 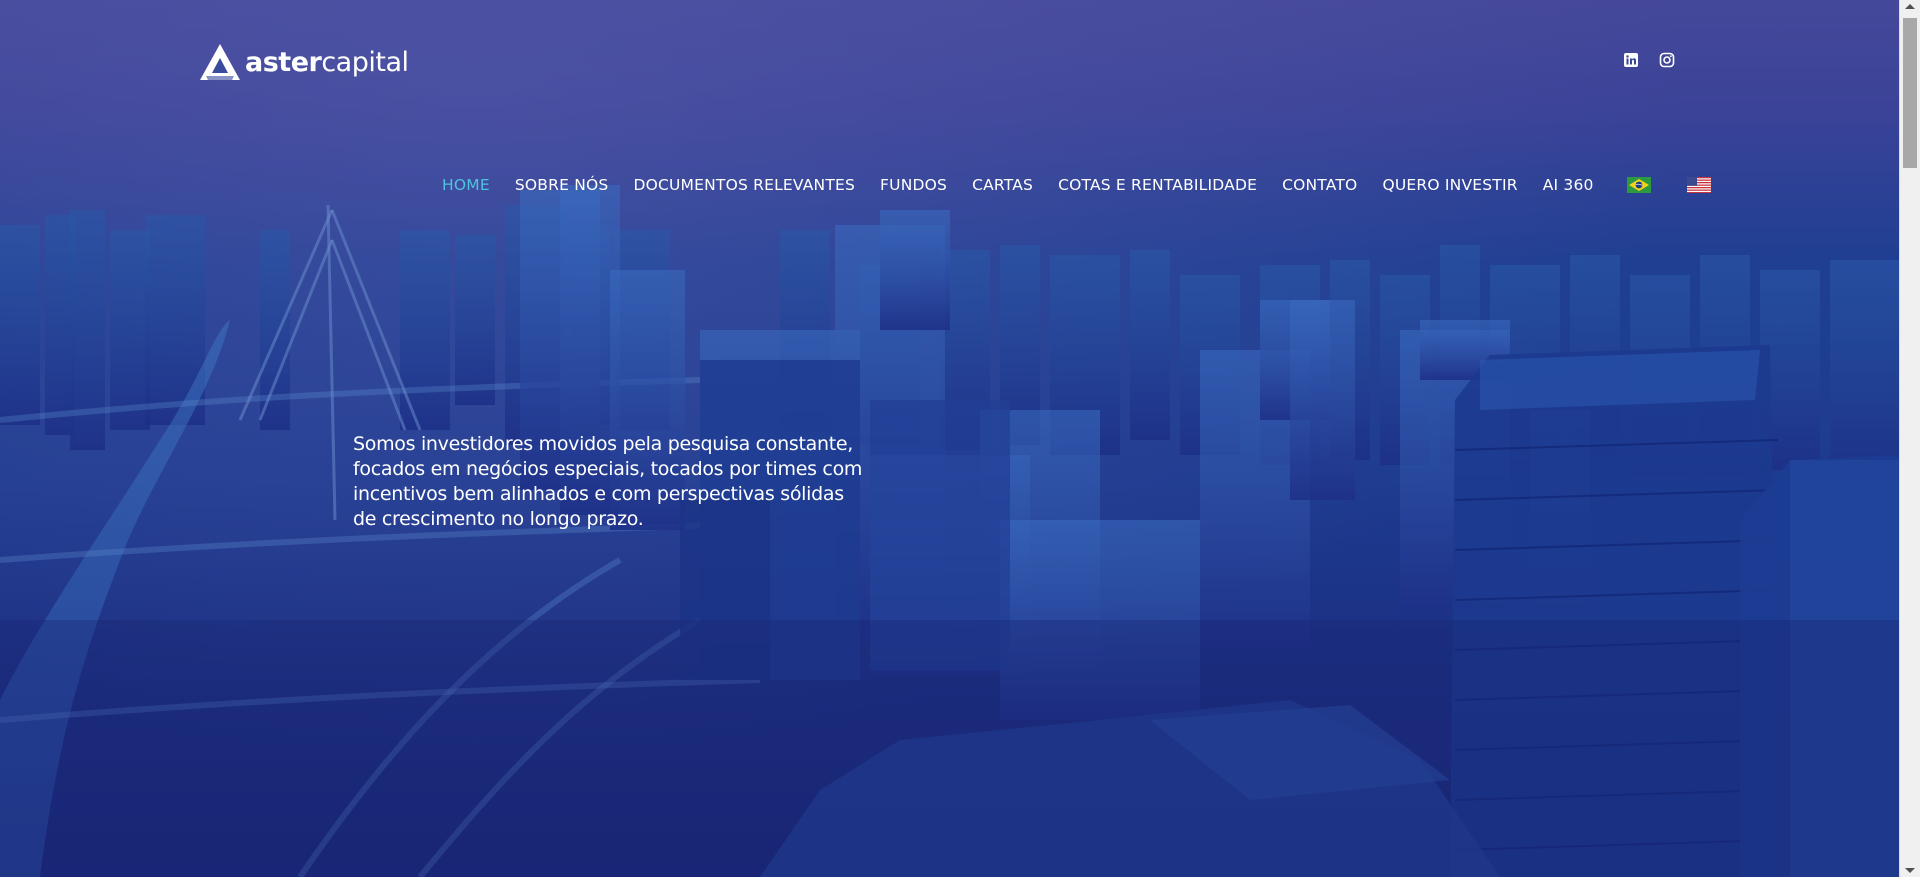 What do you see at coordinates (466, 185) in the screenshot?
I see `nav-item-home: HOME` at bounding box center [466, 185].